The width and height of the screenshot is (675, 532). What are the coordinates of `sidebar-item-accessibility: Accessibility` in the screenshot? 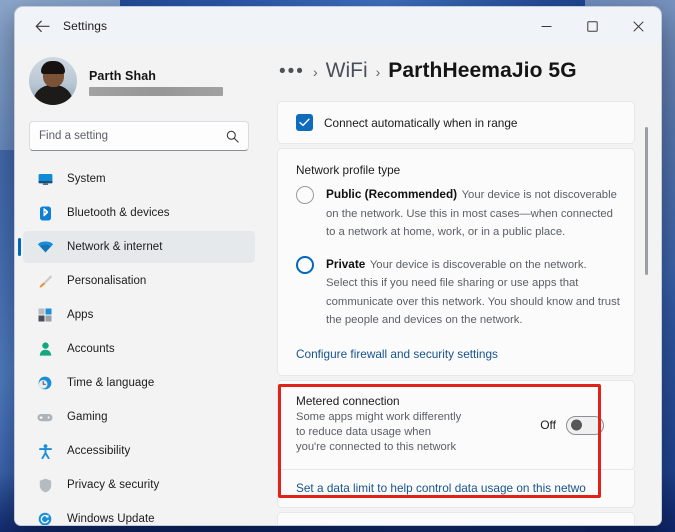 It's located at (139, 451).